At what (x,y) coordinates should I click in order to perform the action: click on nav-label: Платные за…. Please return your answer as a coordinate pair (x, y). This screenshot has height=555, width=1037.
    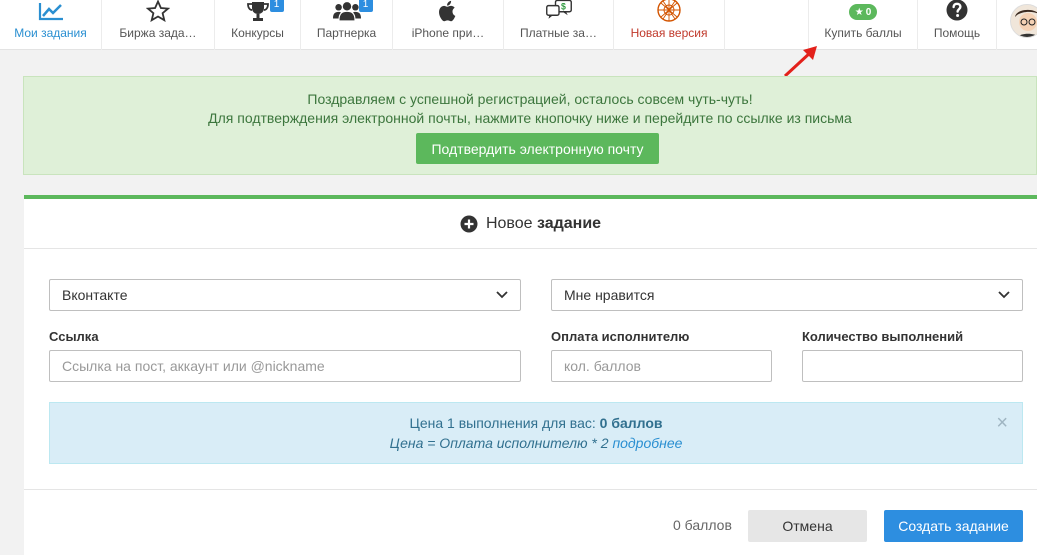
    Looking at the image, I should click on (558, 33).